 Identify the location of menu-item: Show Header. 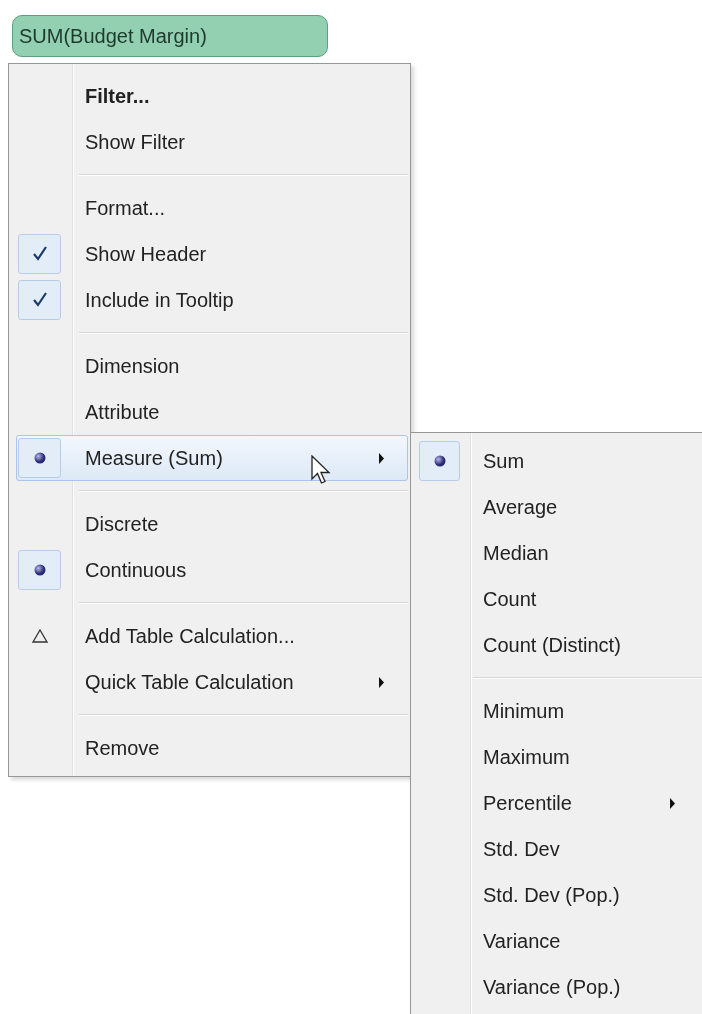
(212, 254).